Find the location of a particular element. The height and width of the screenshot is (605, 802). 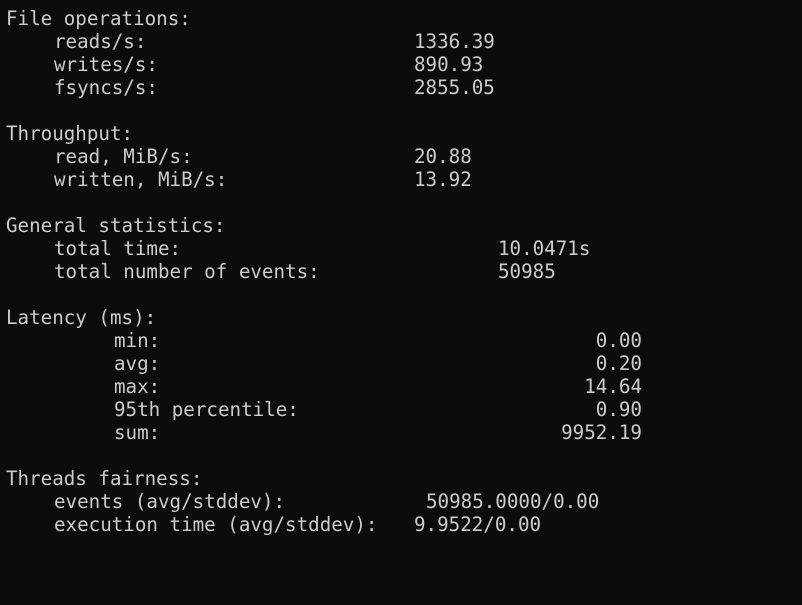

stat-value: 9.9522/0.00 is located at coordinates (478, 524).